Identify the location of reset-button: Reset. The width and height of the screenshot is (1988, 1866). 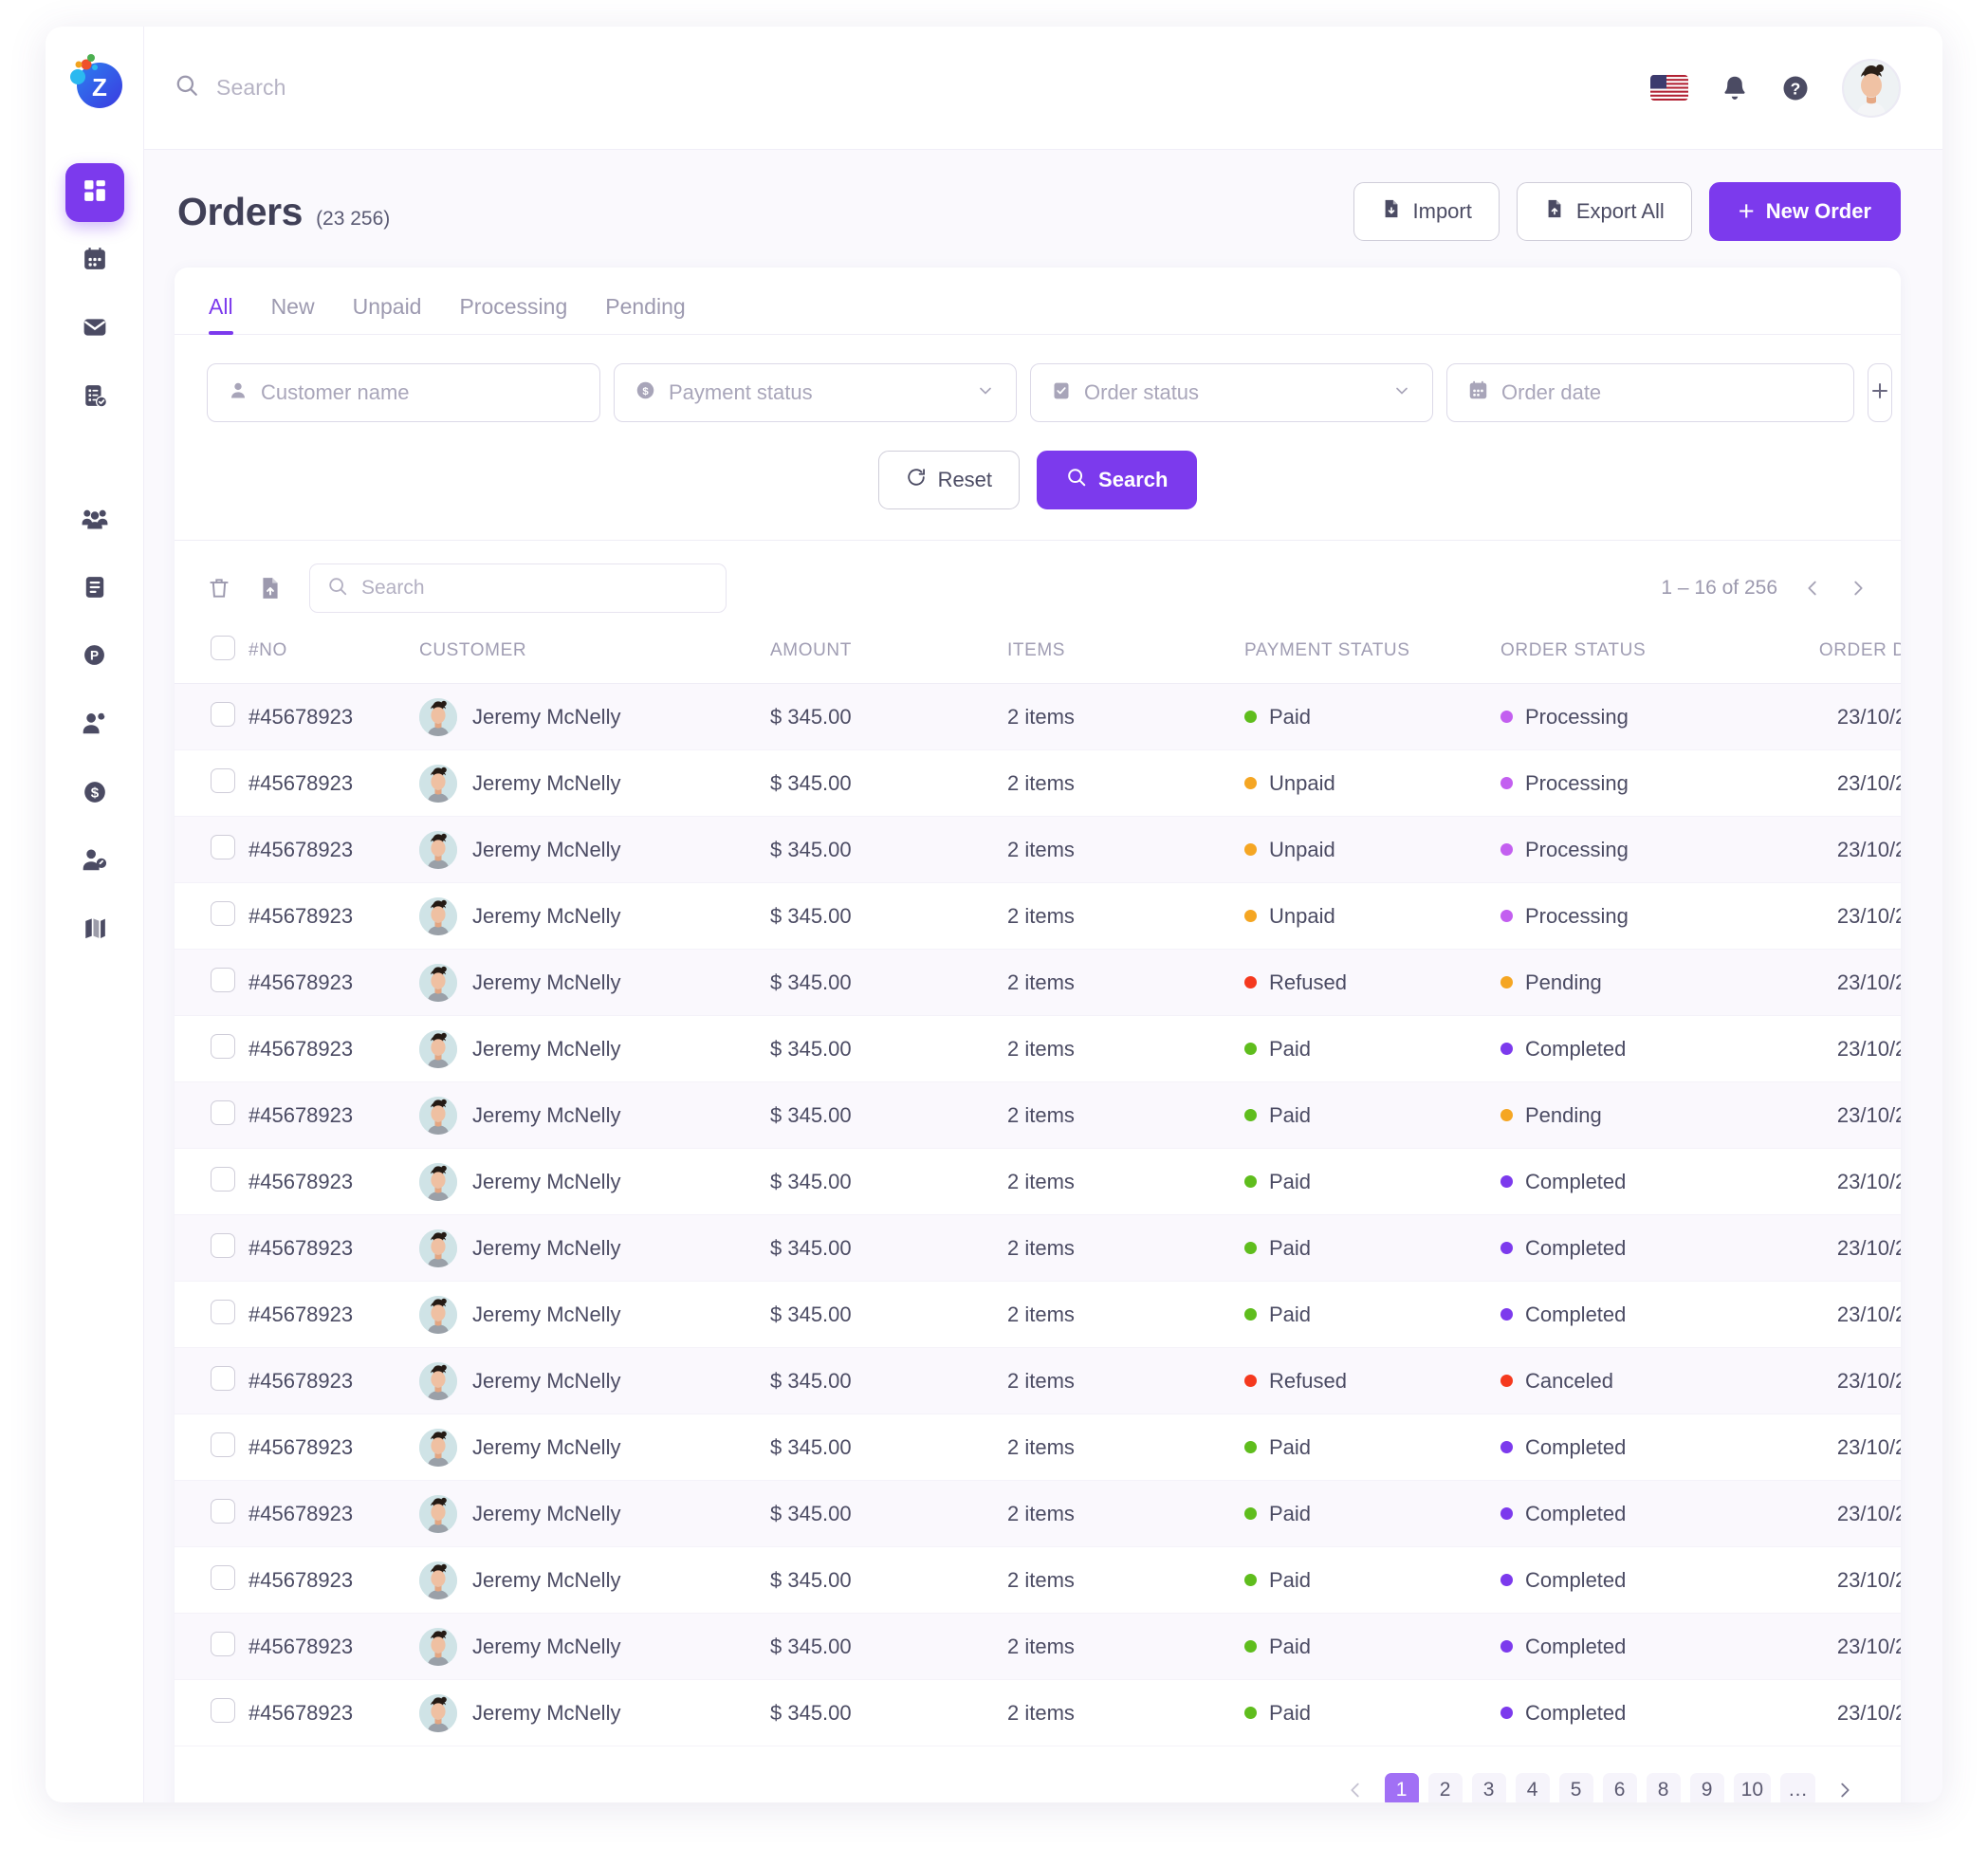
(949, 480).